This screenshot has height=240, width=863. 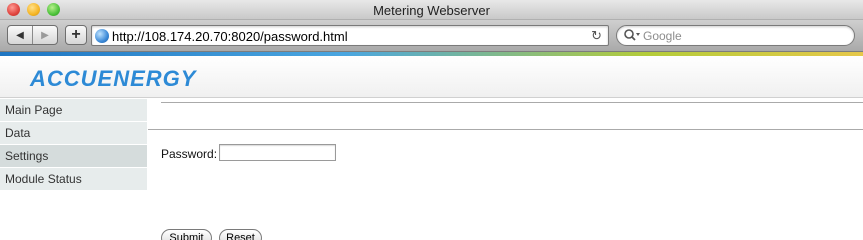 What do you see at coordinates (632, 35) in the screenshot?
I see `search-icon` at bounding box center [632, 35].